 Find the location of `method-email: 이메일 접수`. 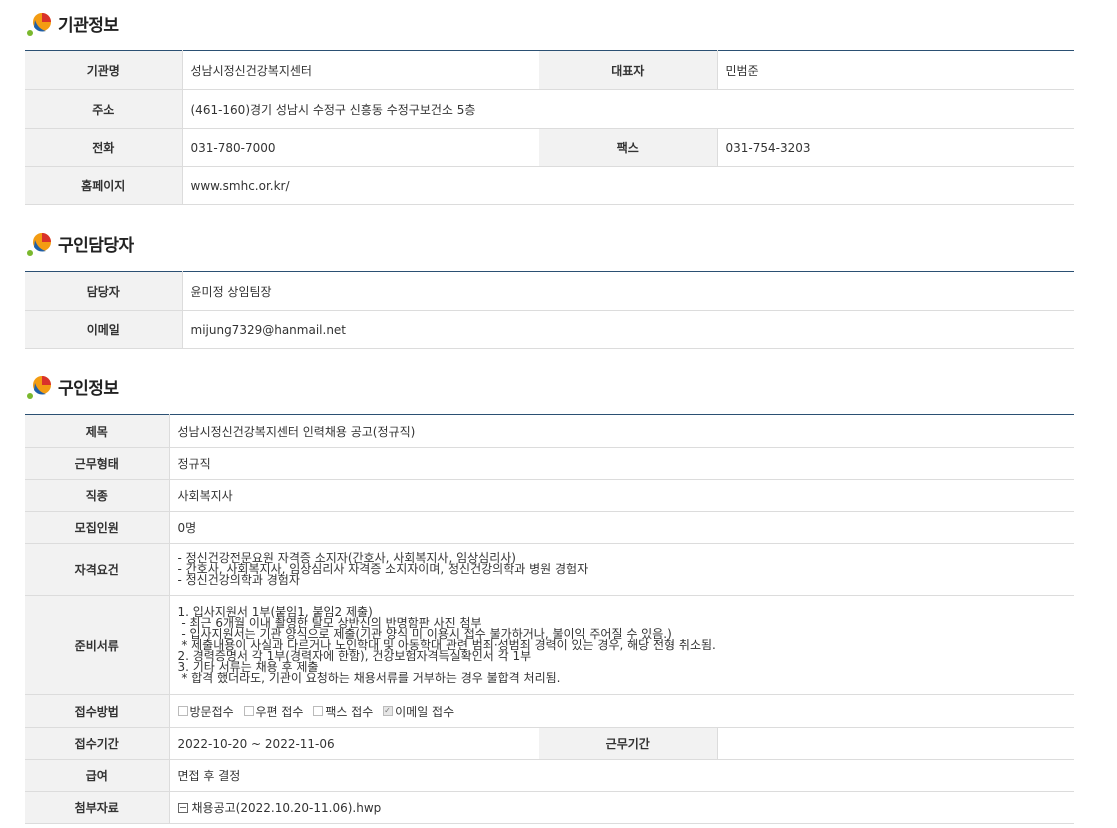

method-email: 이메일 접수 is located at coordinates (418, 711).